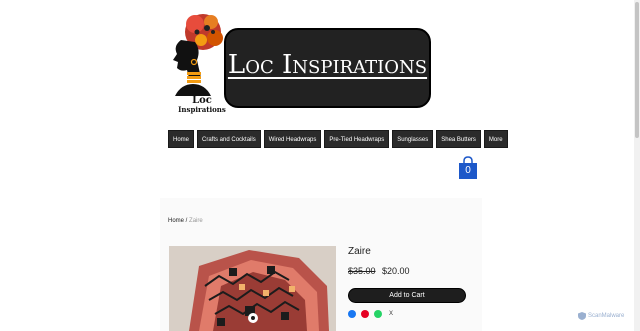 The width and height of the screenshot is (640, 331). I want to click on nav-item-home: Home, so click(181, 139).